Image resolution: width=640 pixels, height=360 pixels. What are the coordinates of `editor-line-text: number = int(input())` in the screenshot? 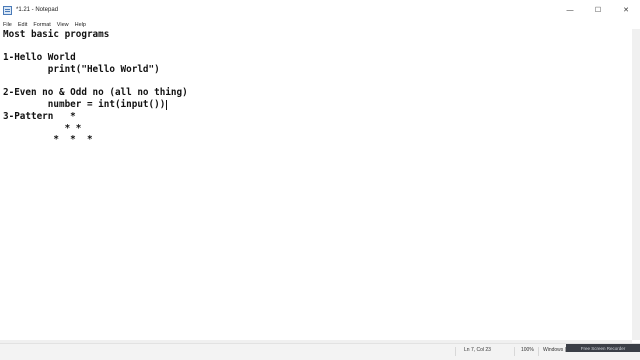 It's located at (84, 104).